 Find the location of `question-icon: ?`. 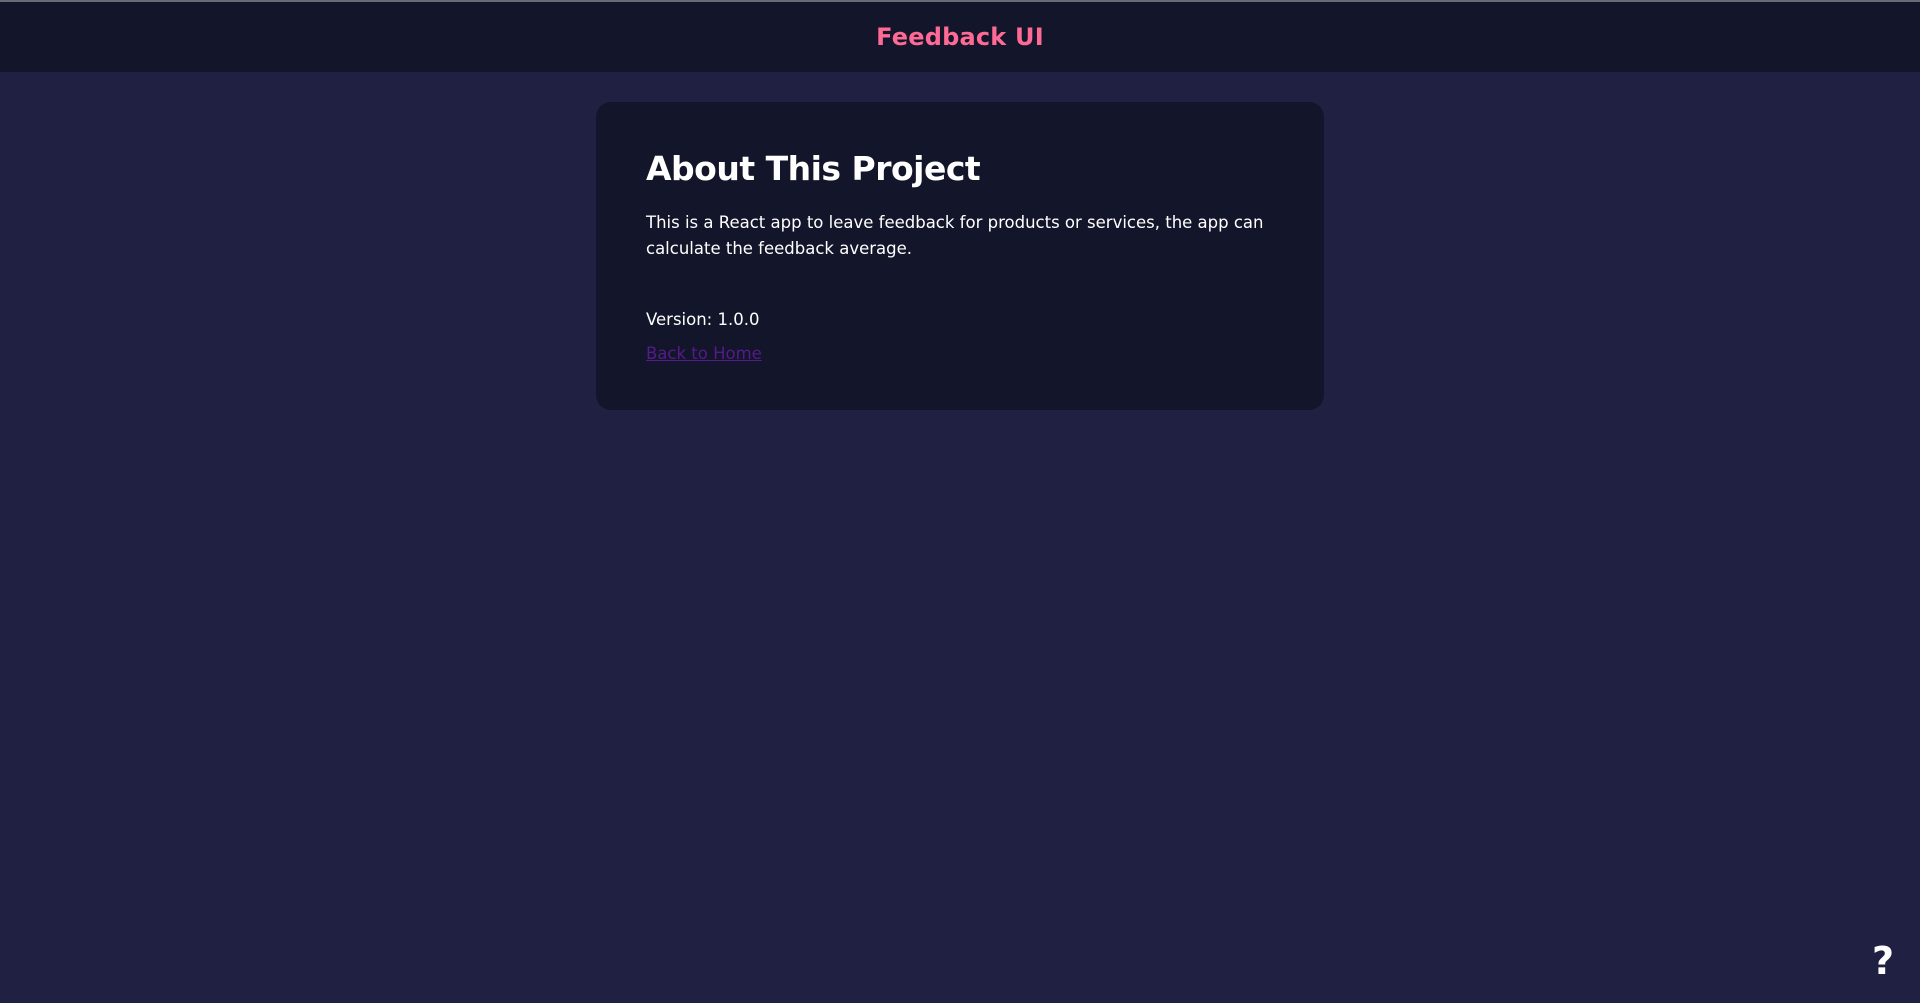

question-icon: ? is located at coordinates (1883, 961).